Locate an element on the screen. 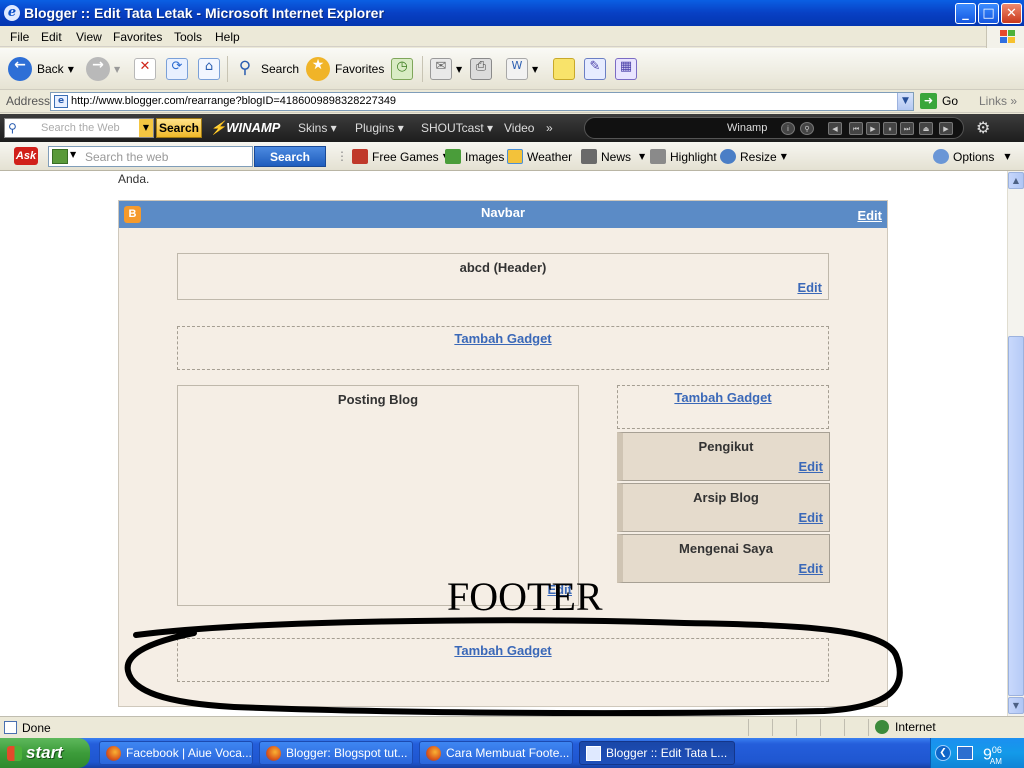  play-icon: ▶ is located at coordinates (873, 128).